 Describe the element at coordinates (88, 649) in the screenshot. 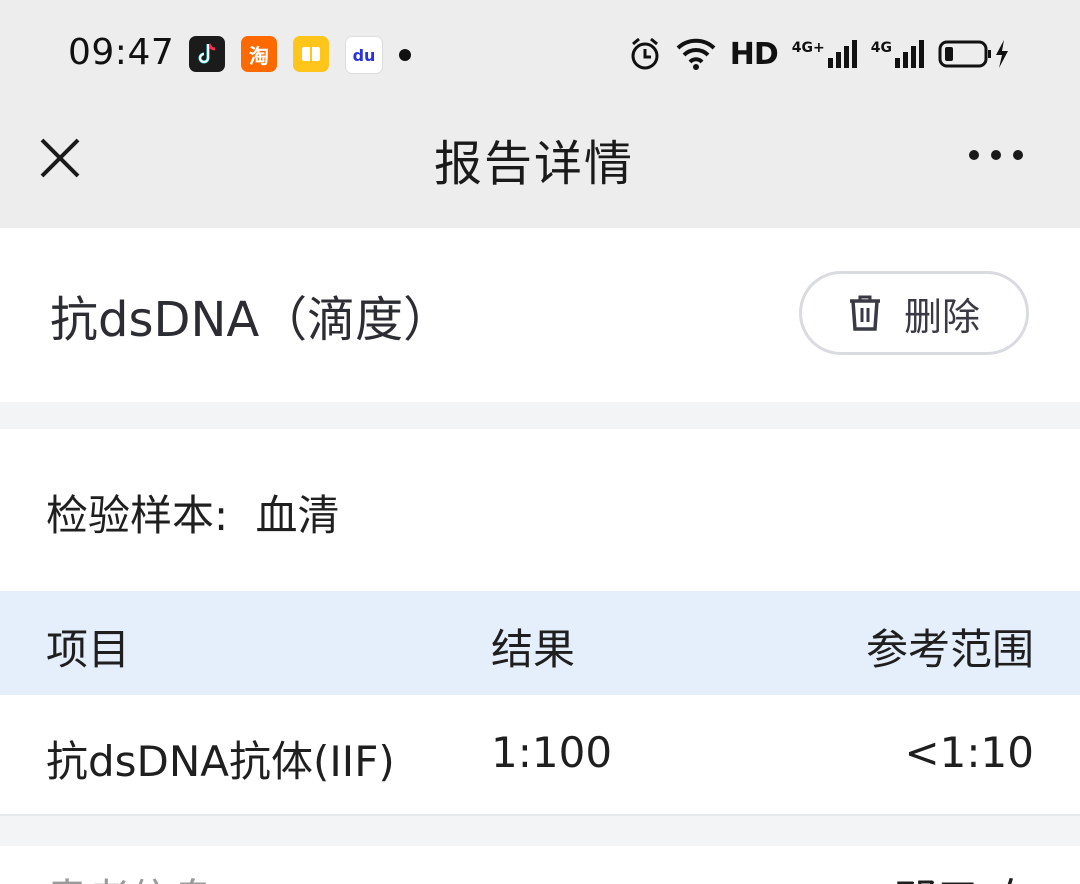

I see `column-header-item: 项目` at that location.